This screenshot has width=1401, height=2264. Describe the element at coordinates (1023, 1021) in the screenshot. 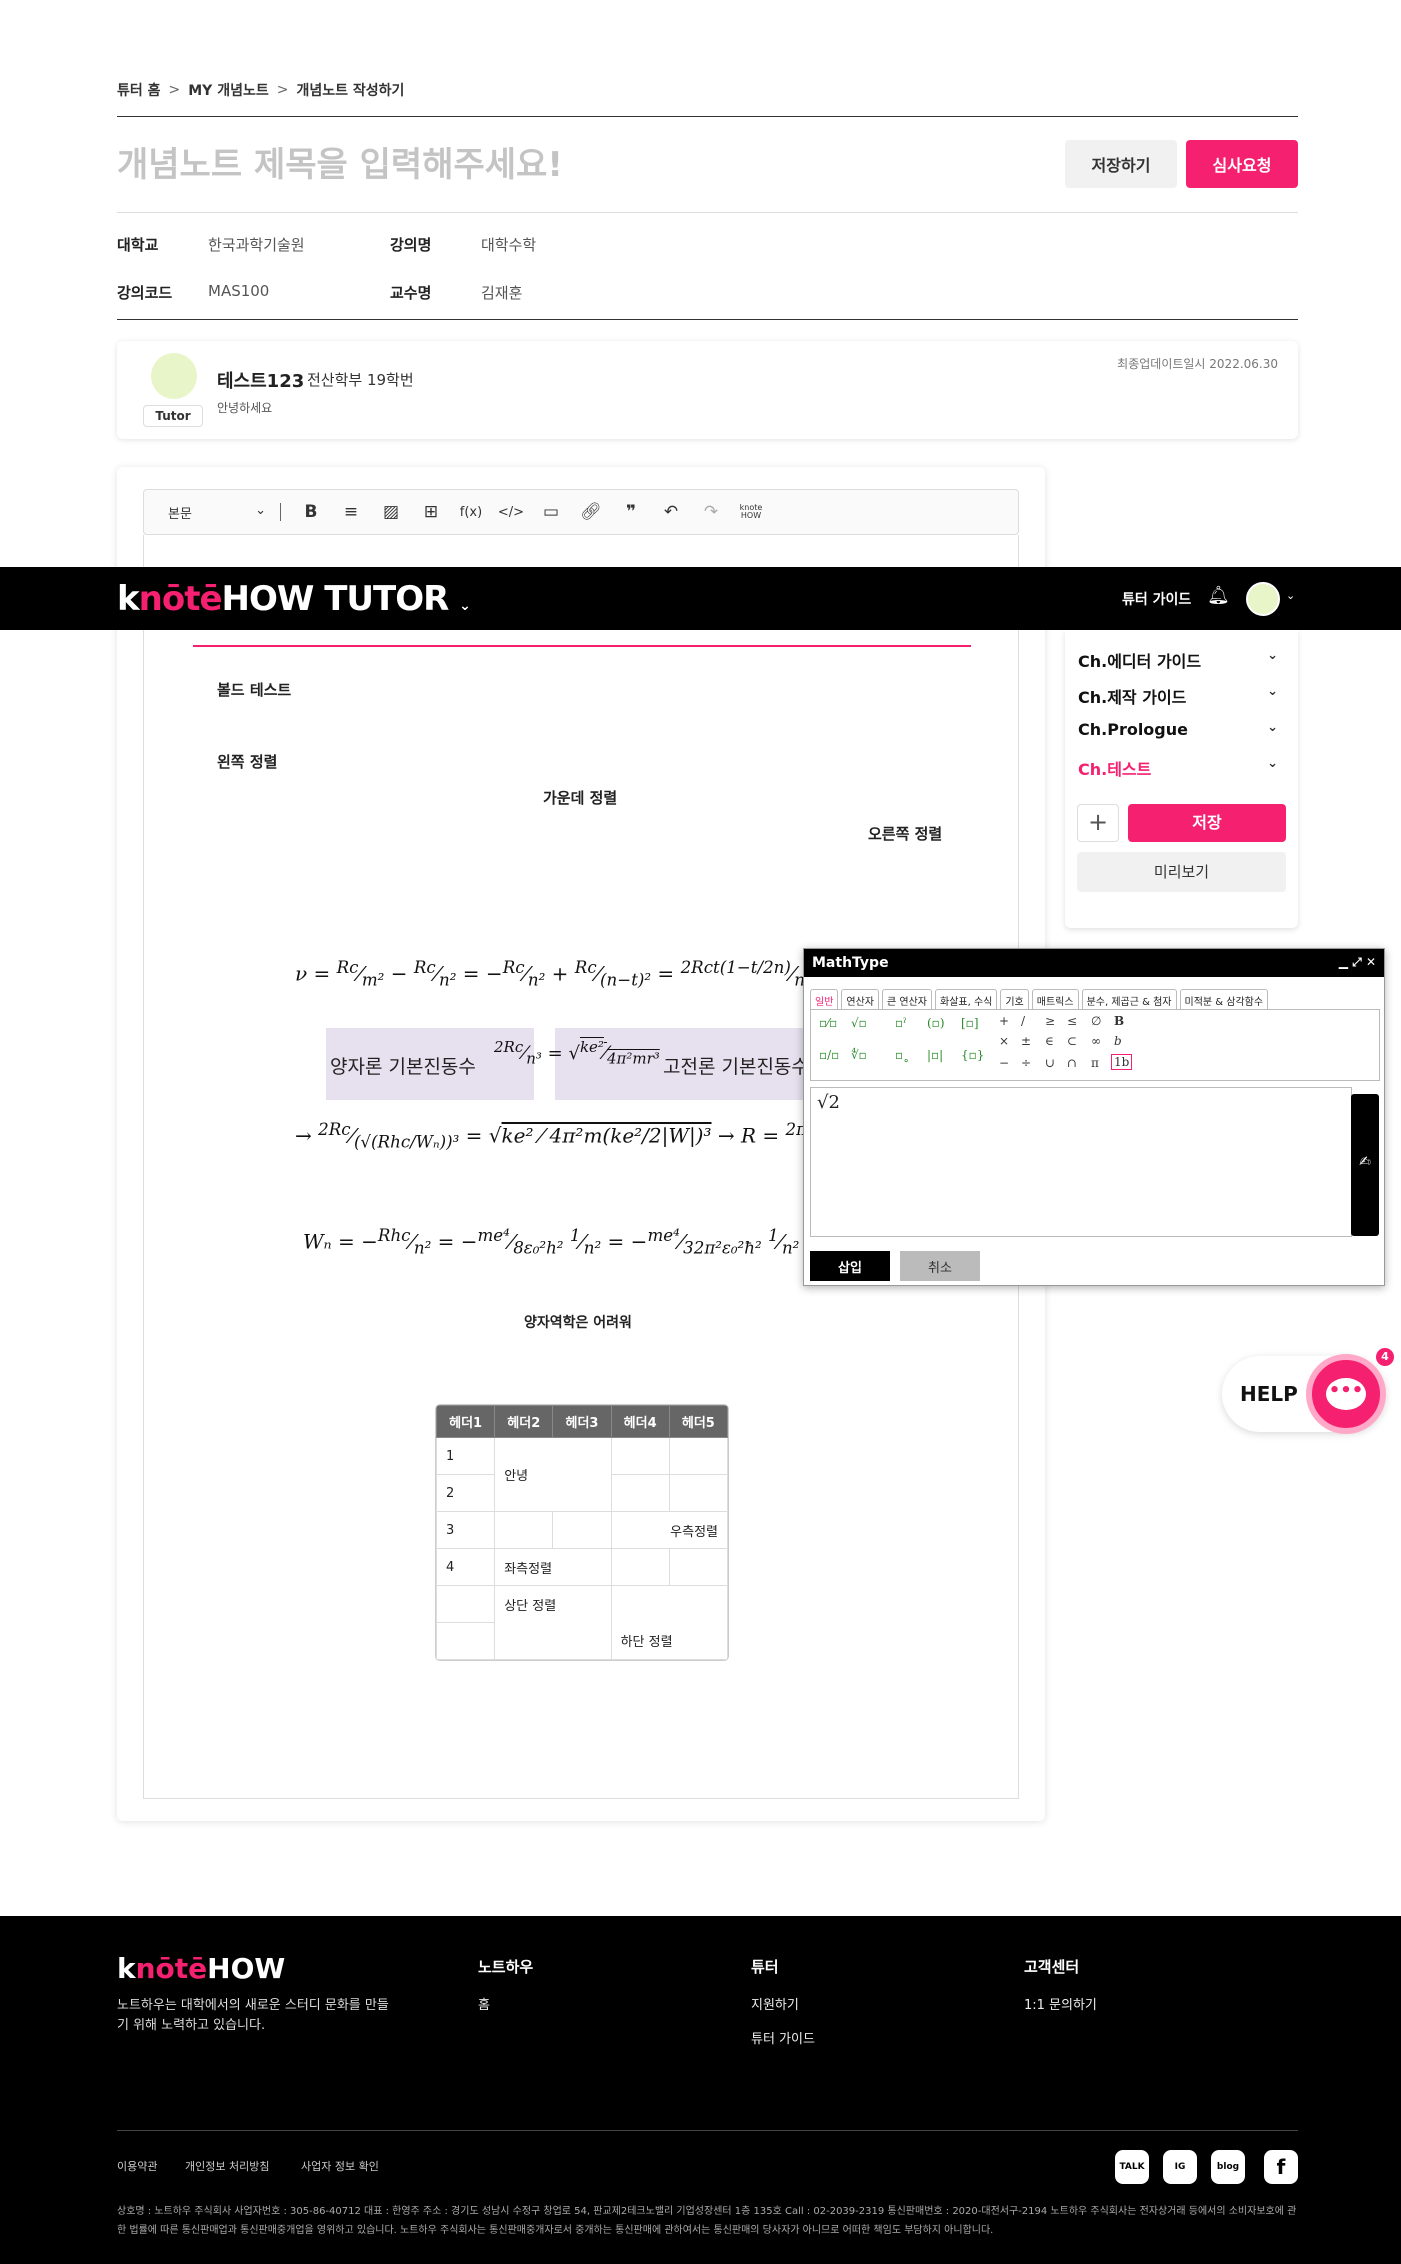

I see `slash-icon: /` at that location.